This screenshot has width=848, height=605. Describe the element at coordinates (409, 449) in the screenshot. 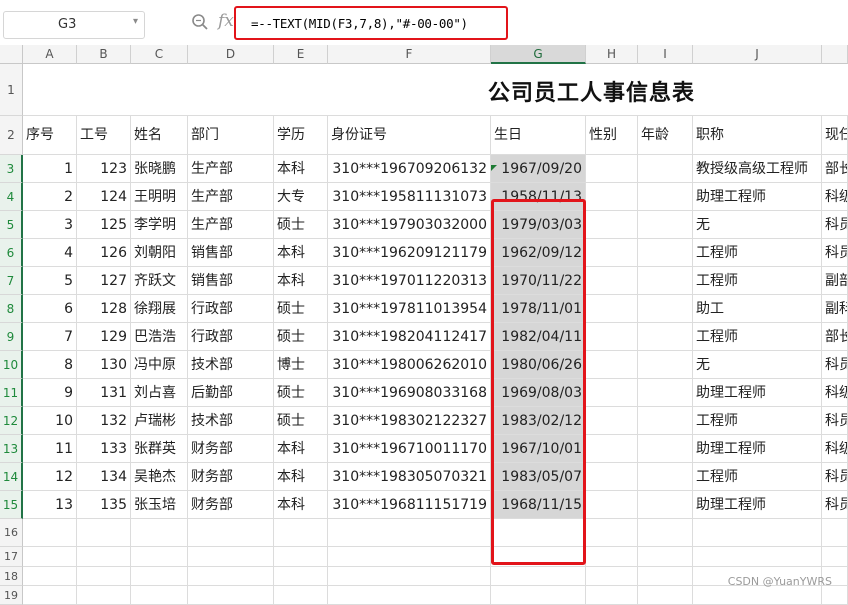

I see `data-cell: 310***196710011170` at that location.